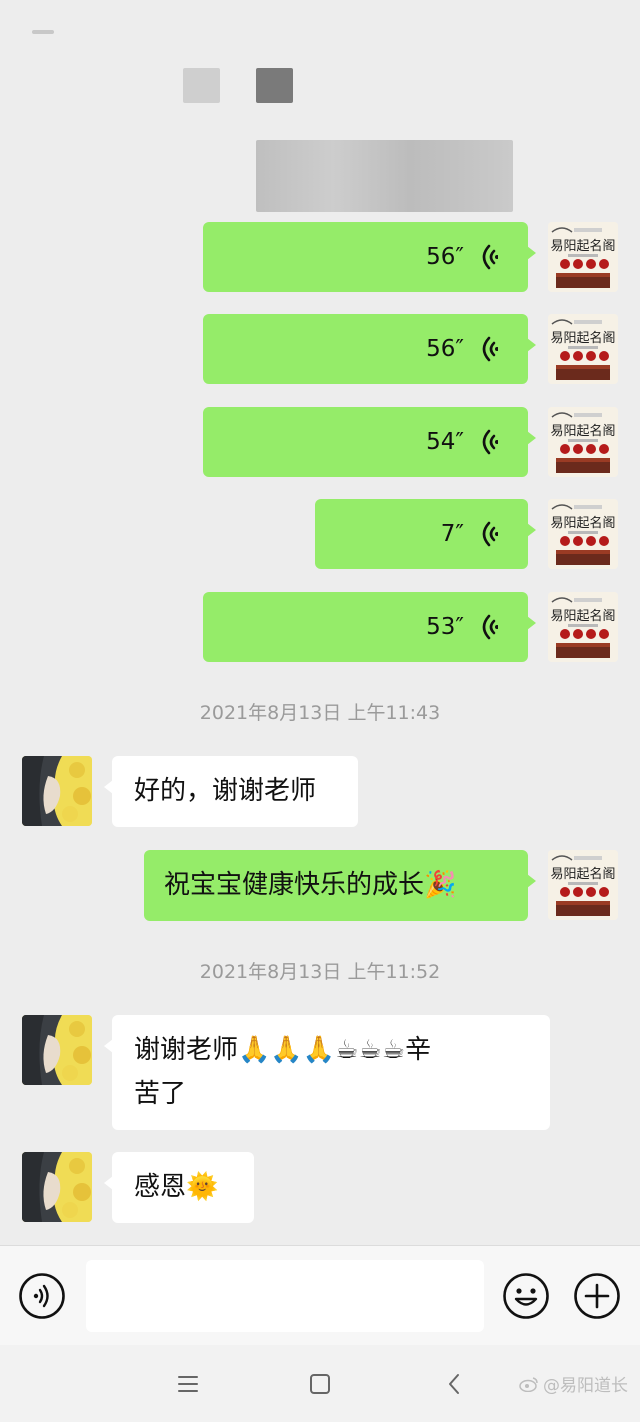 The image size is (640, 1422). What do you see at coordinates (452, 534) in the screenshot?
I see `voice-duration: 7″` at bounding box center [452, 534].